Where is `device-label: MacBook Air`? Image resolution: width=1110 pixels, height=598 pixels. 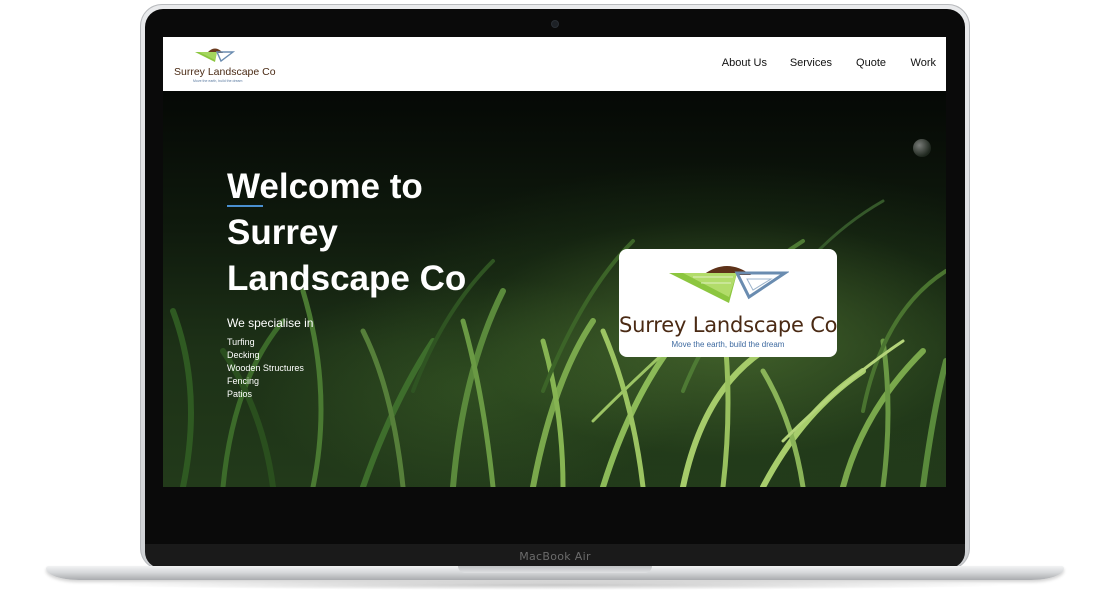
device-label: MacBook Air is located at coordinates (555, 556).